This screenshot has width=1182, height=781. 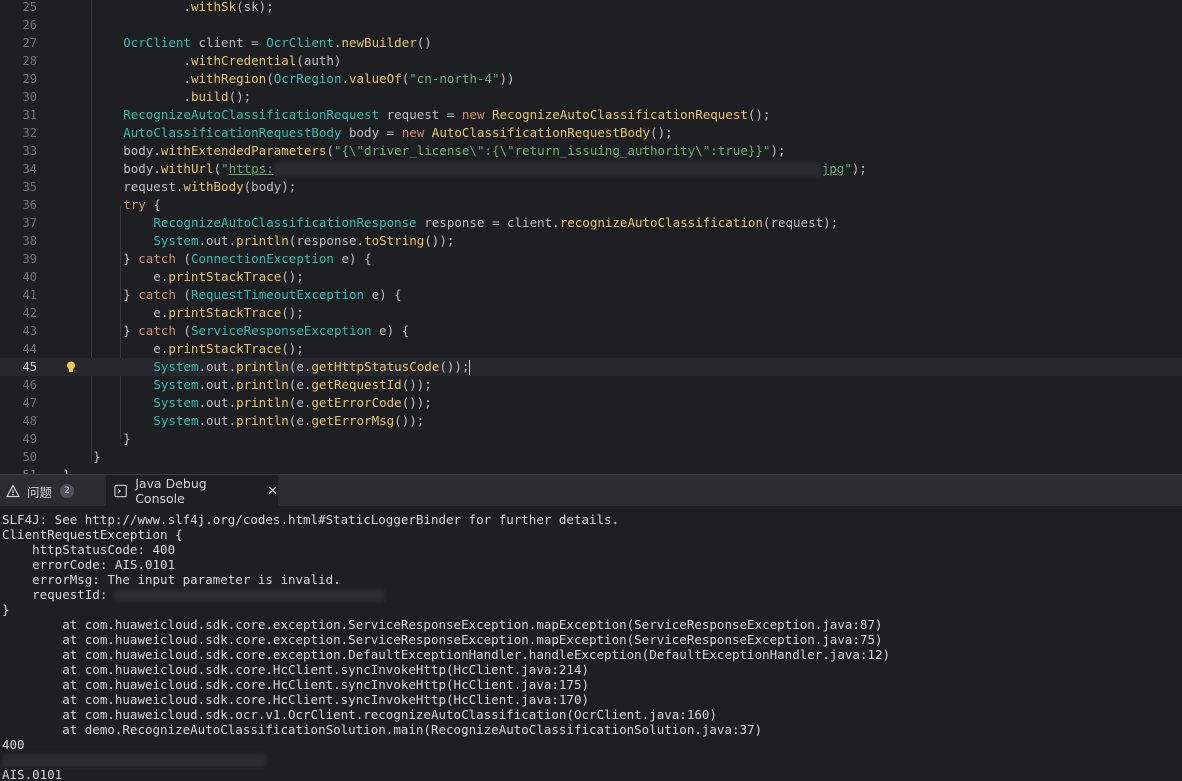 I want to click on console-line: requestId:, so click(x=193, y=594).